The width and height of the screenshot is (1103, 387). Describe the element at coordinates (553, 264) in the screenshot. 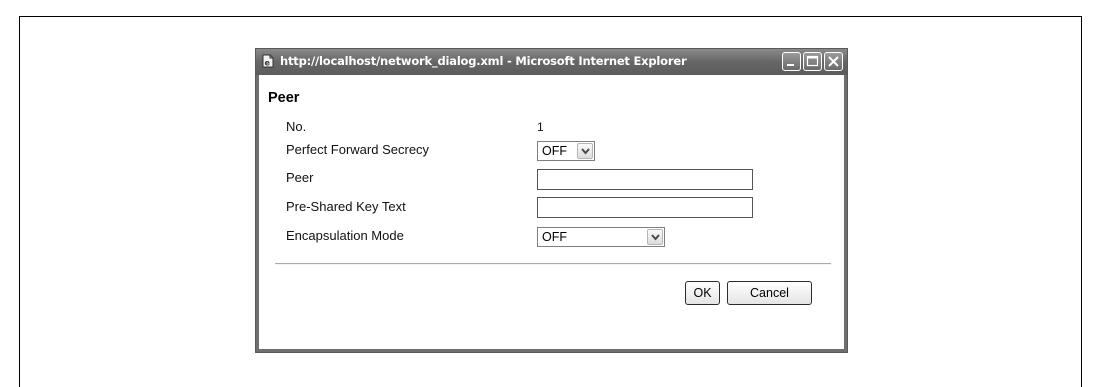

I see `divider` at that location.